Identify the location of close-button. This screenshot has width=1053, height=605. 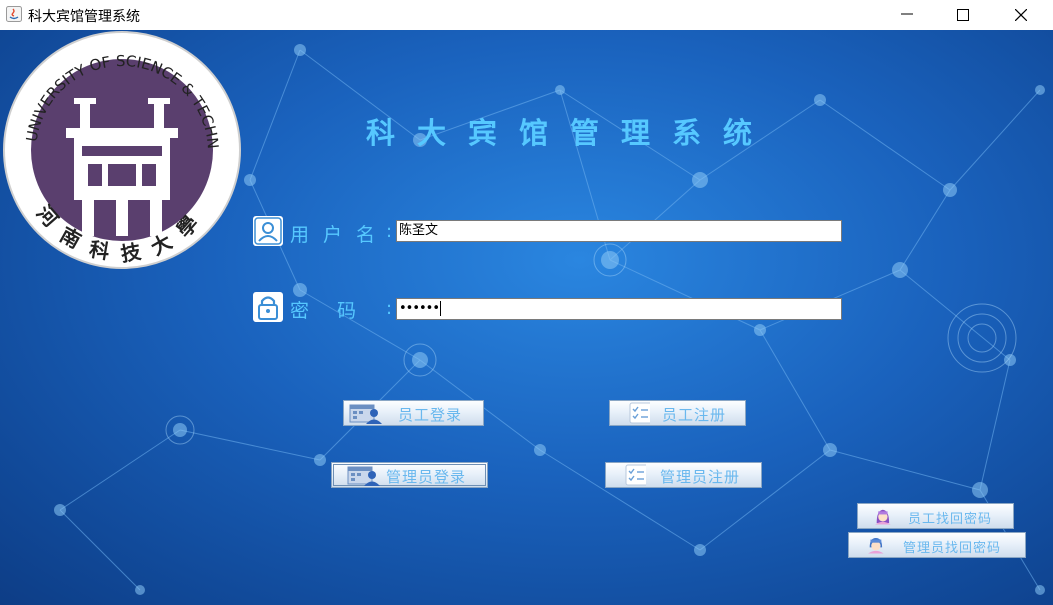
(1021, 15).